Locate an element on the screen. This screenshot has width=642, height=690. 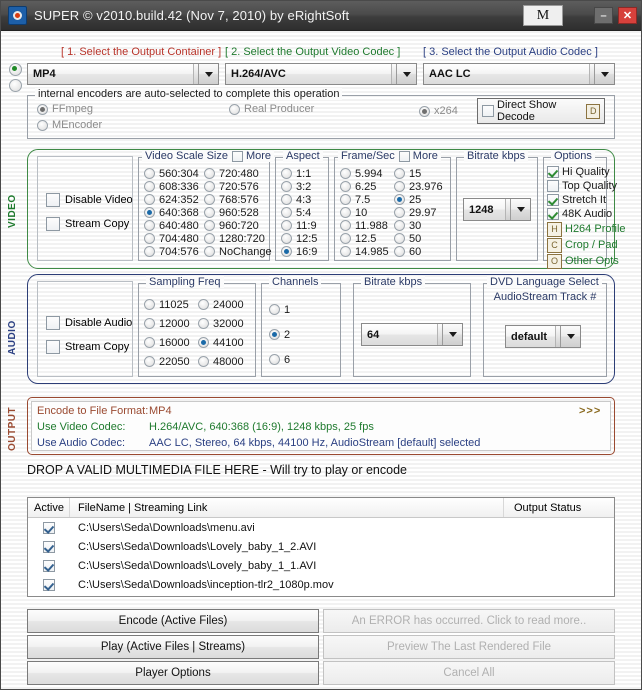
container-header-label: [ 1. Select the Output Container ] is located at coordinates (141, 52).